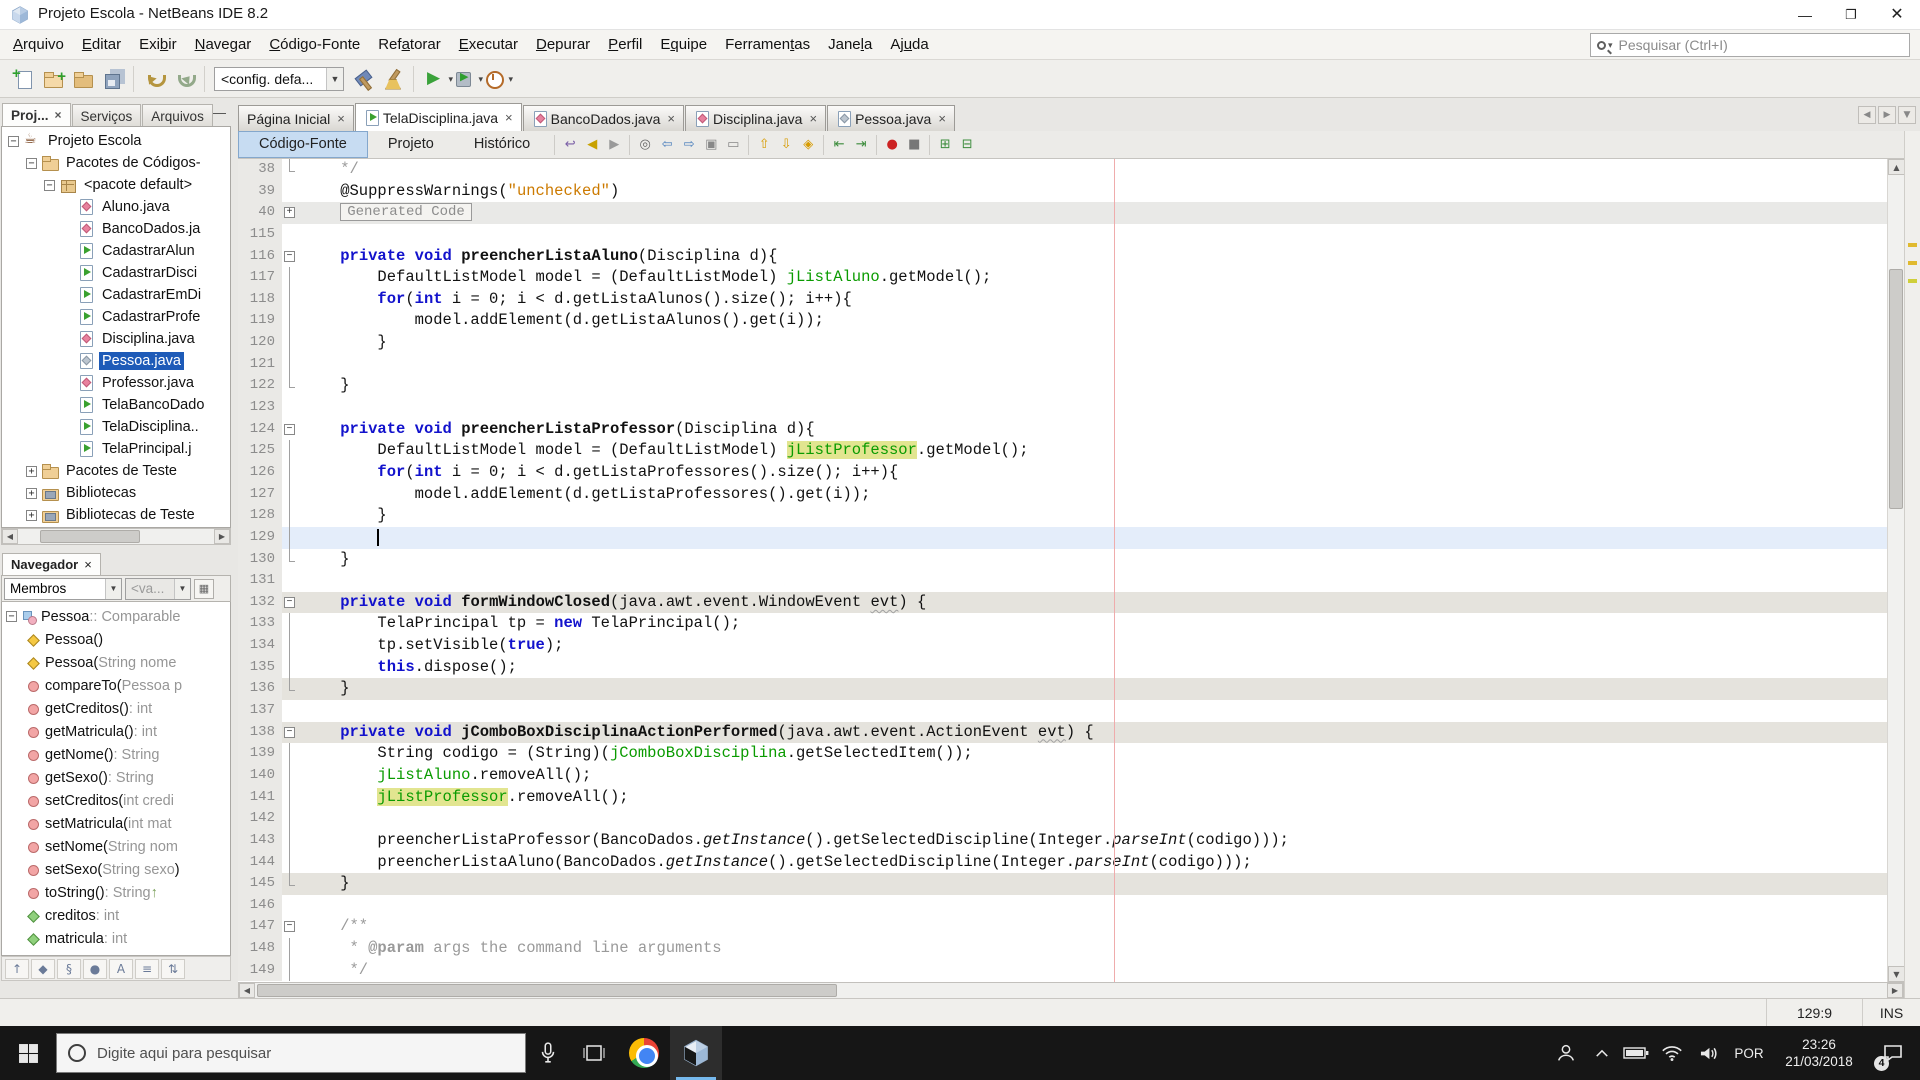  I want to click on new-file-button, so click(23, 79).